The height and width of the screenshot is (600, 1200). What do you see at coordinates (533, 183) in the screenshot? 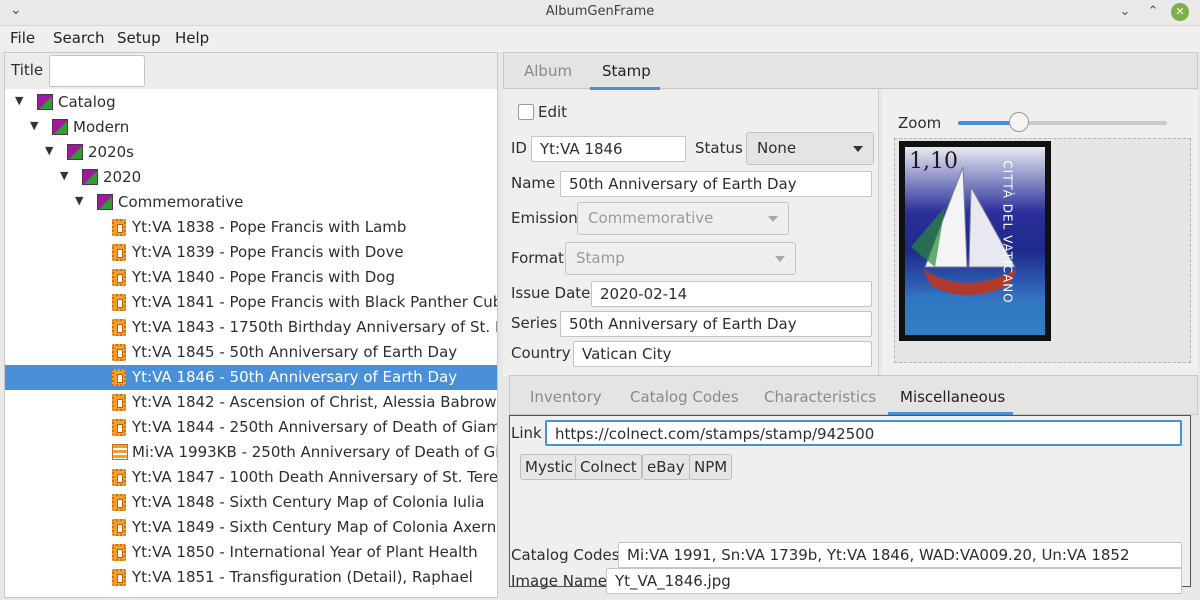
I see `name-label: Name` at bounding box center [533, 183].